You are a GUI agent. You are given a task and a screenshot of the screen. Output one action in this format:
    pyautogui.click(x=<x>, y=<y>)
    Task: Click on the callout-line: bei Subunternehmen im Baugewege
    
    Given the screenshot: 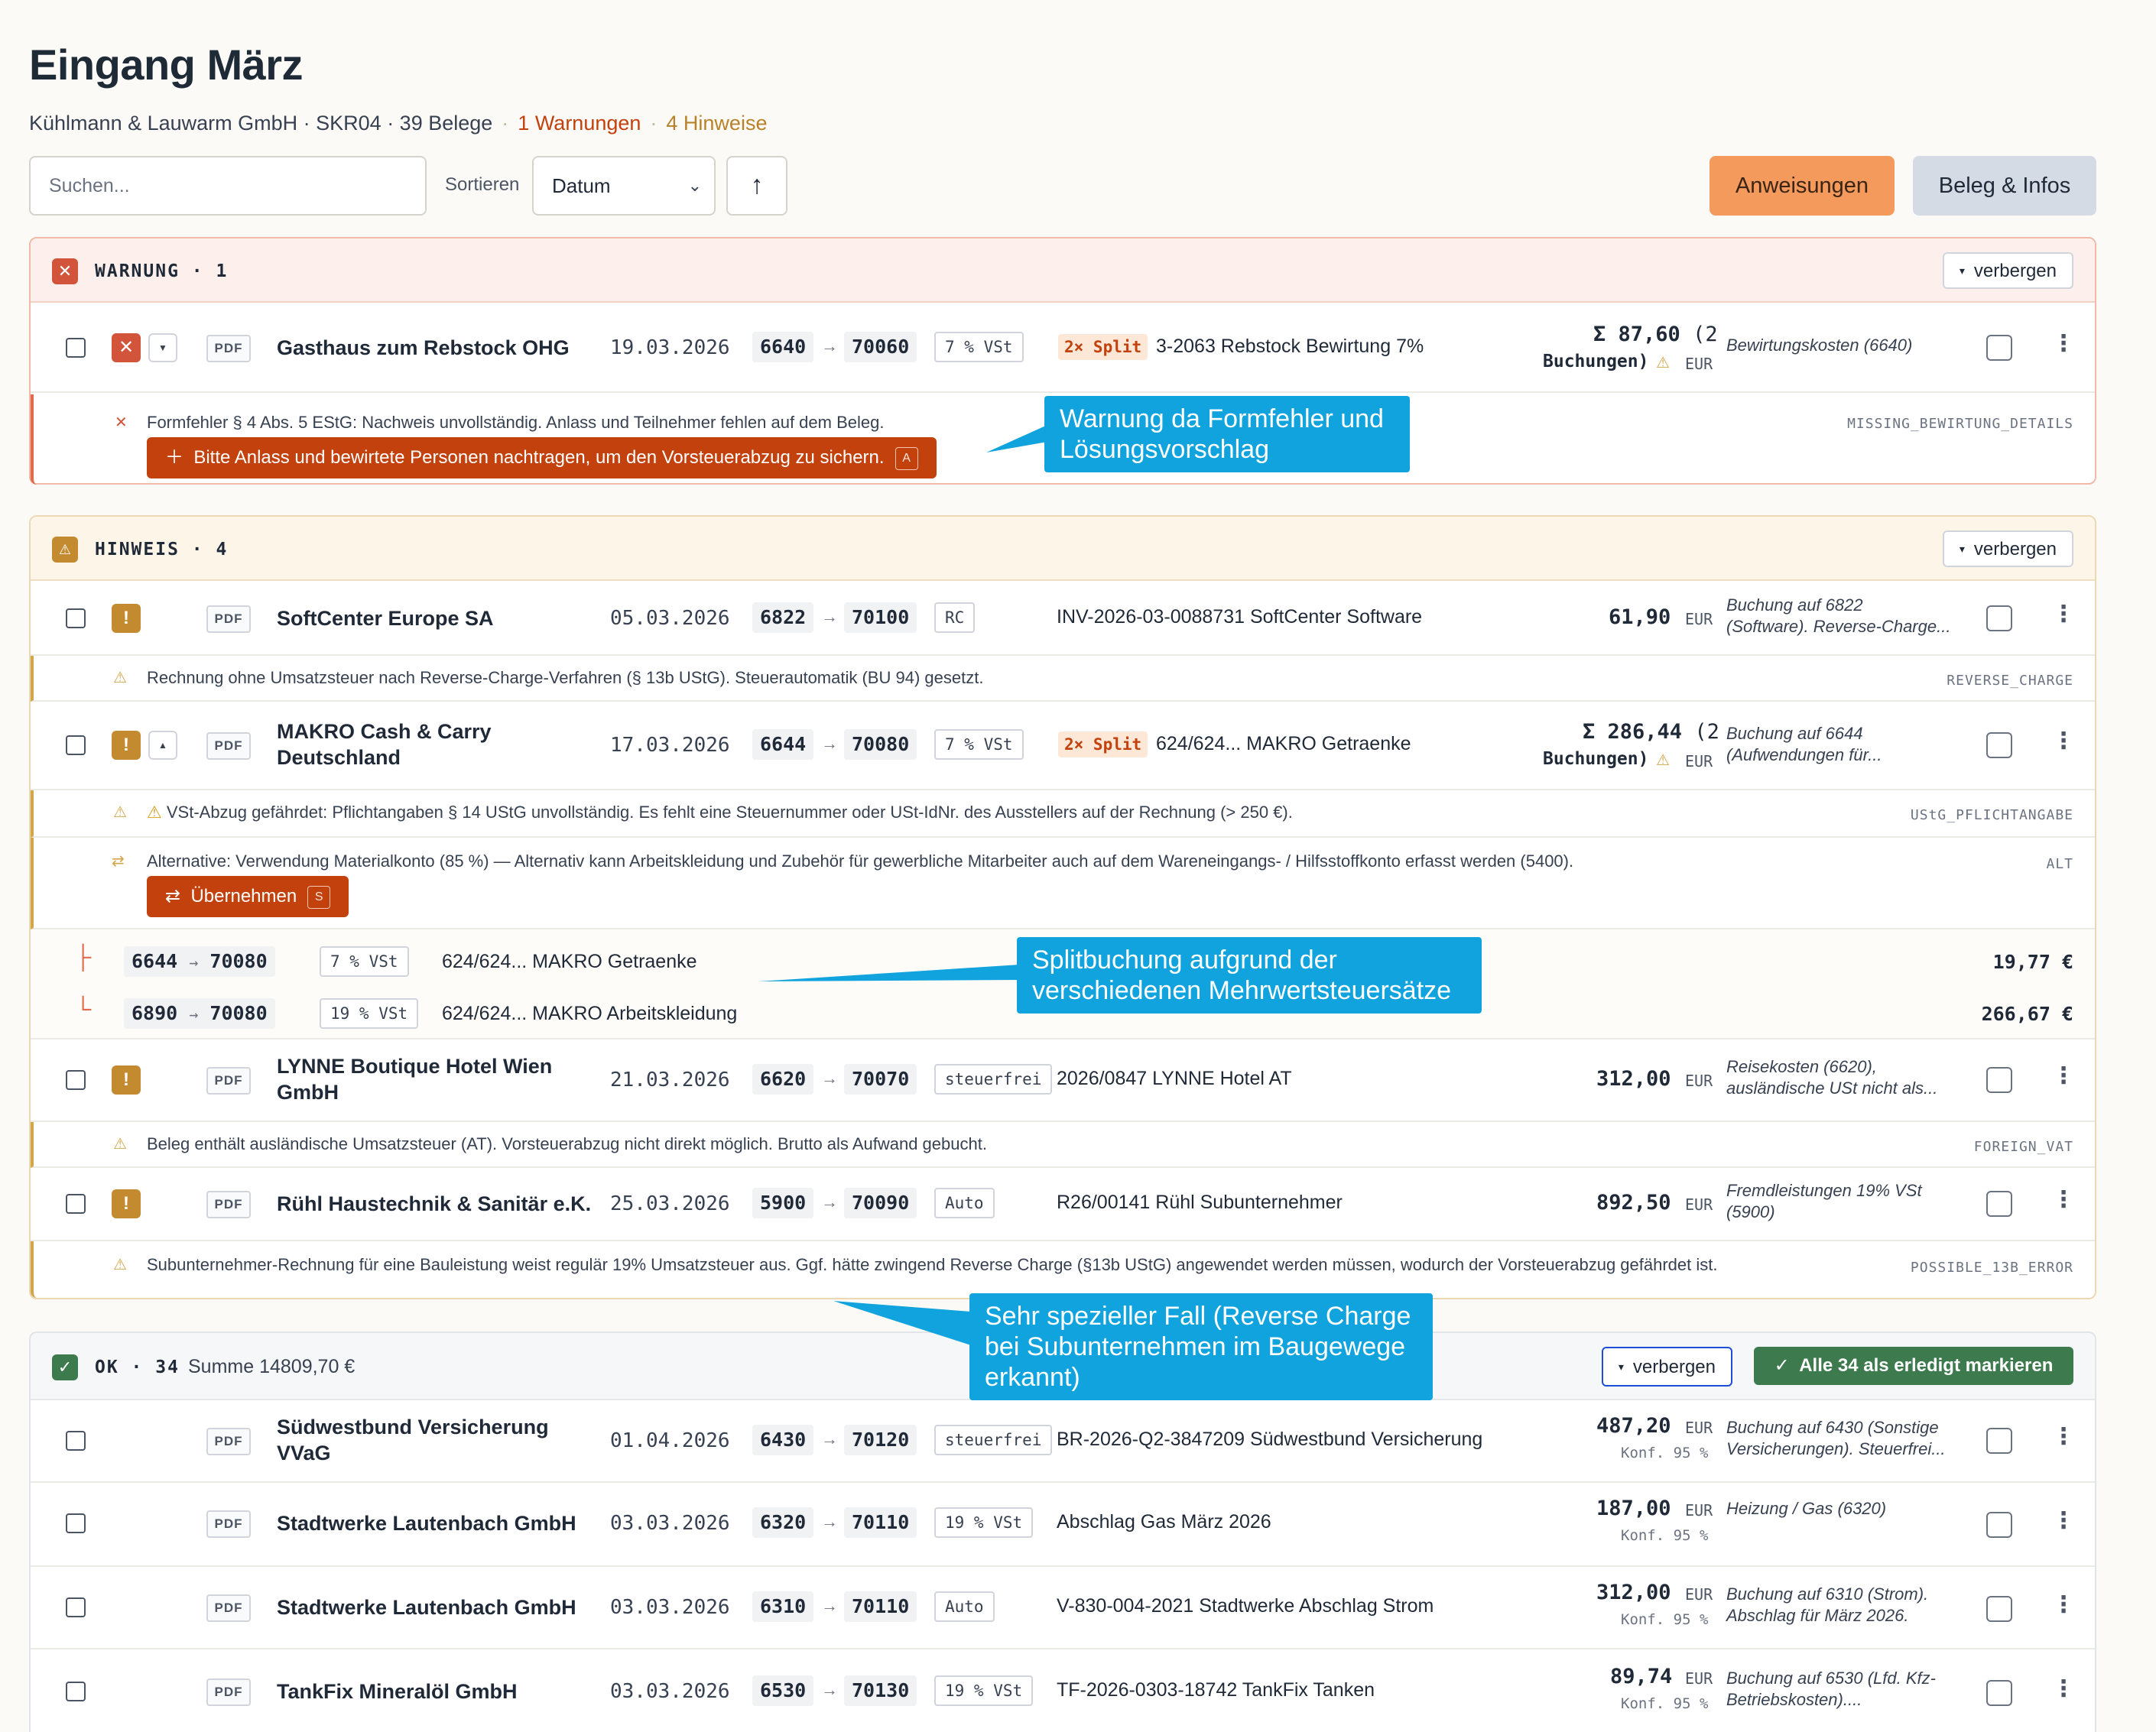 What is the action you would take?
    pyautogui.click(x=1195, y=1346)
    